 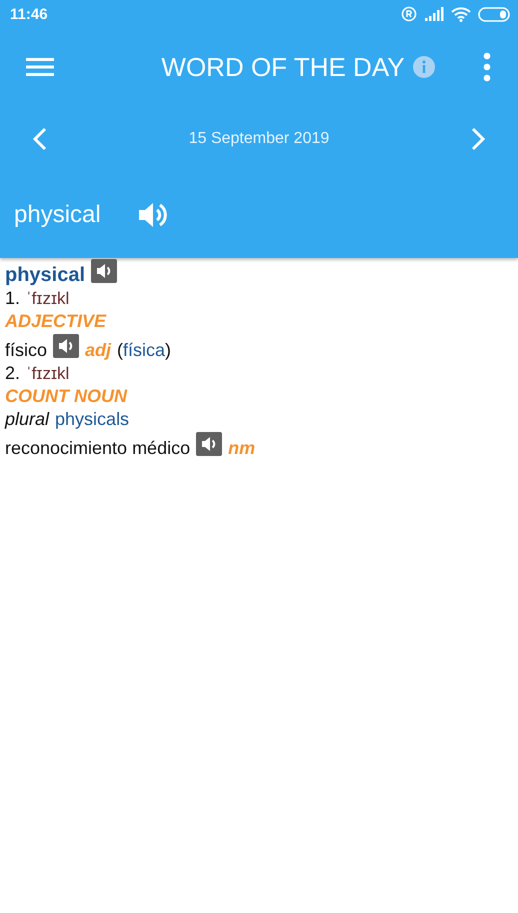 What do you see at coordinates (27, 419) in the screenshot?
I see `grammar-note: plural` at bounding box center [27, 419].